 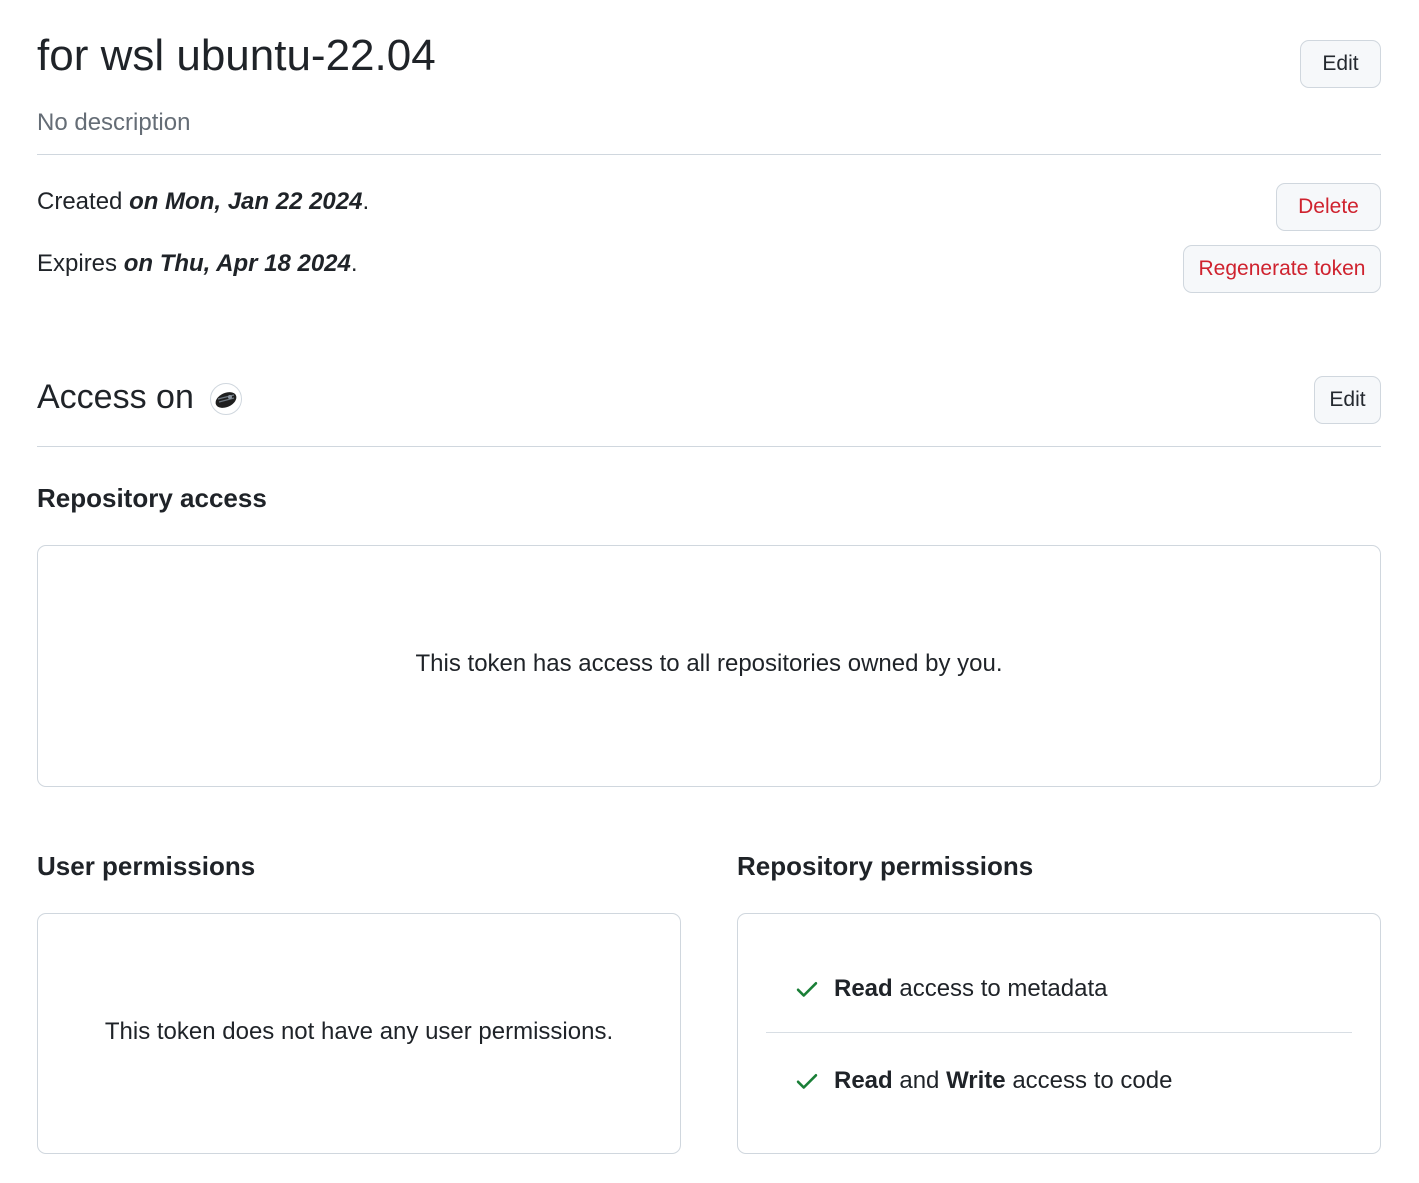 I want to click on avatar-image, so click(x=226, y=400).